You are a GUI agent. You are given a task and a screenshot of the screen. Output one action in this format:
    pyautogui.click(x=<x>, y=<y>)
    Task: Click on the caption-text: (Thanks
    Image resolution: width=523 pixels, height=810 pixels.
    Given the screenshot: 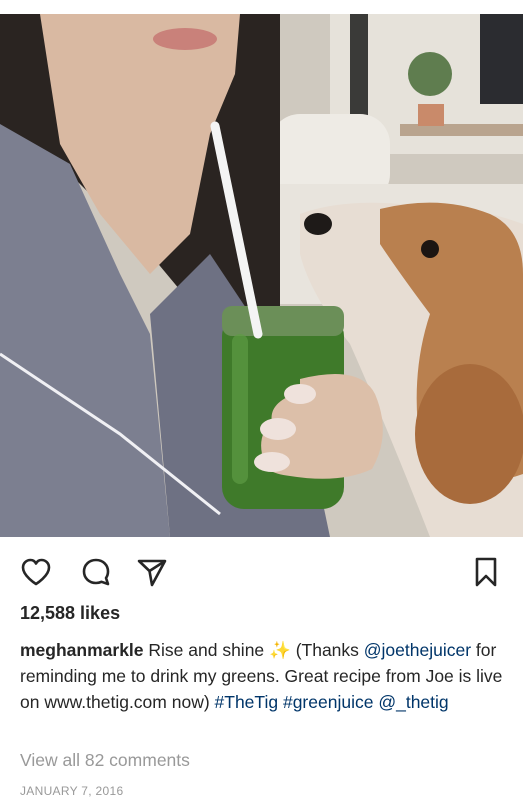 What is the action you would take?
    pyautogui.click(x=327, y=650)
    